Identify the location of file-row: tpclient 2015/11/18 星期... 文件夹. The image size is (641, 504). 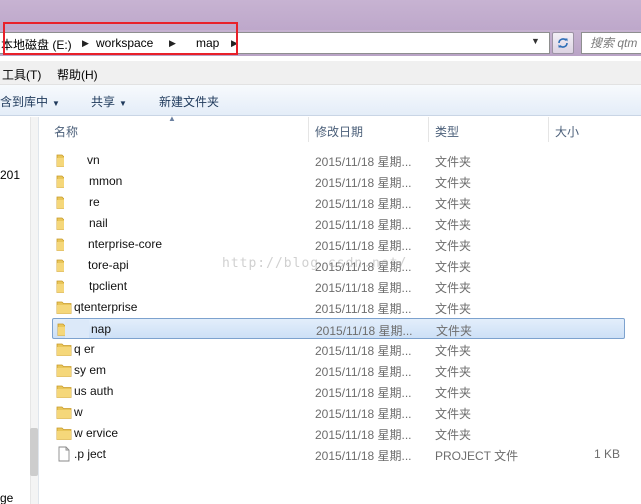
(338, 286).